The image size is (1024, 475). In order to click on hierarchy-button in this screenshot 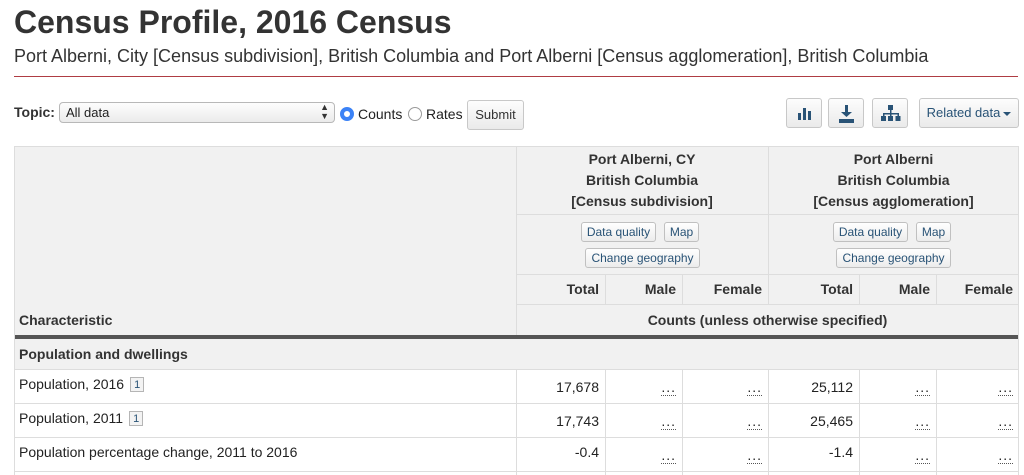, I will do `click(890, 113)`.